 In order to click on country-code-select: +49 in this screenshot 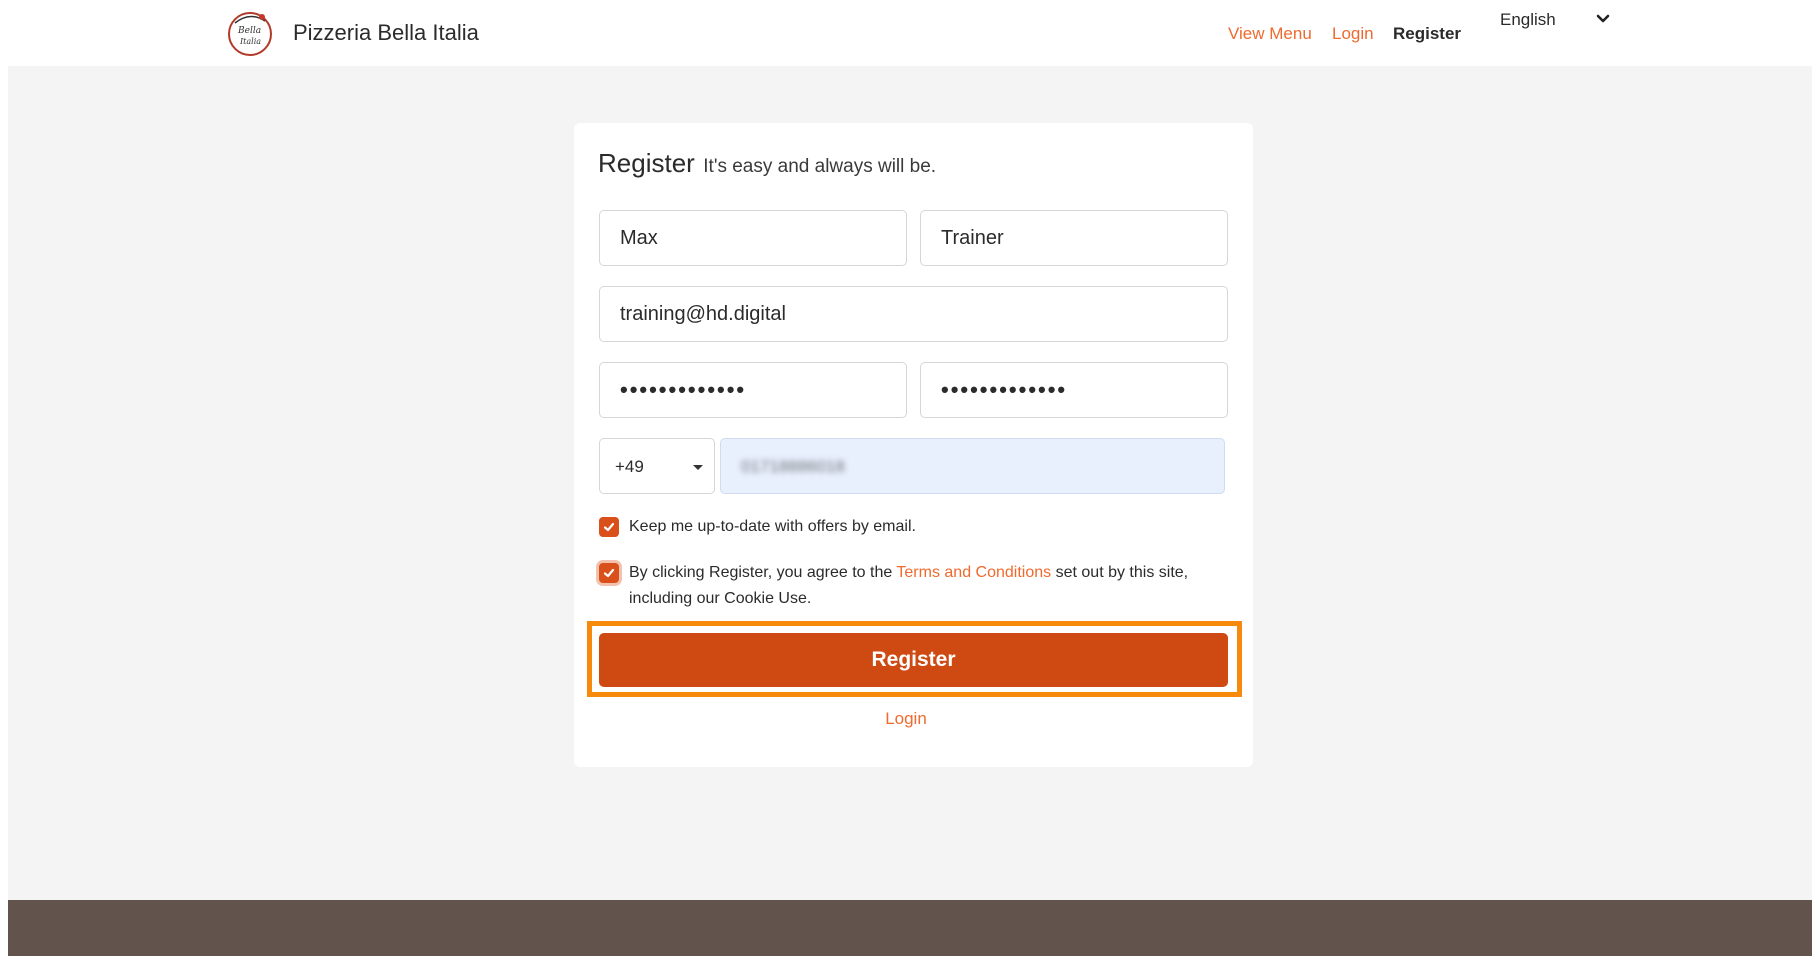, I will do `click(657, 466)`.